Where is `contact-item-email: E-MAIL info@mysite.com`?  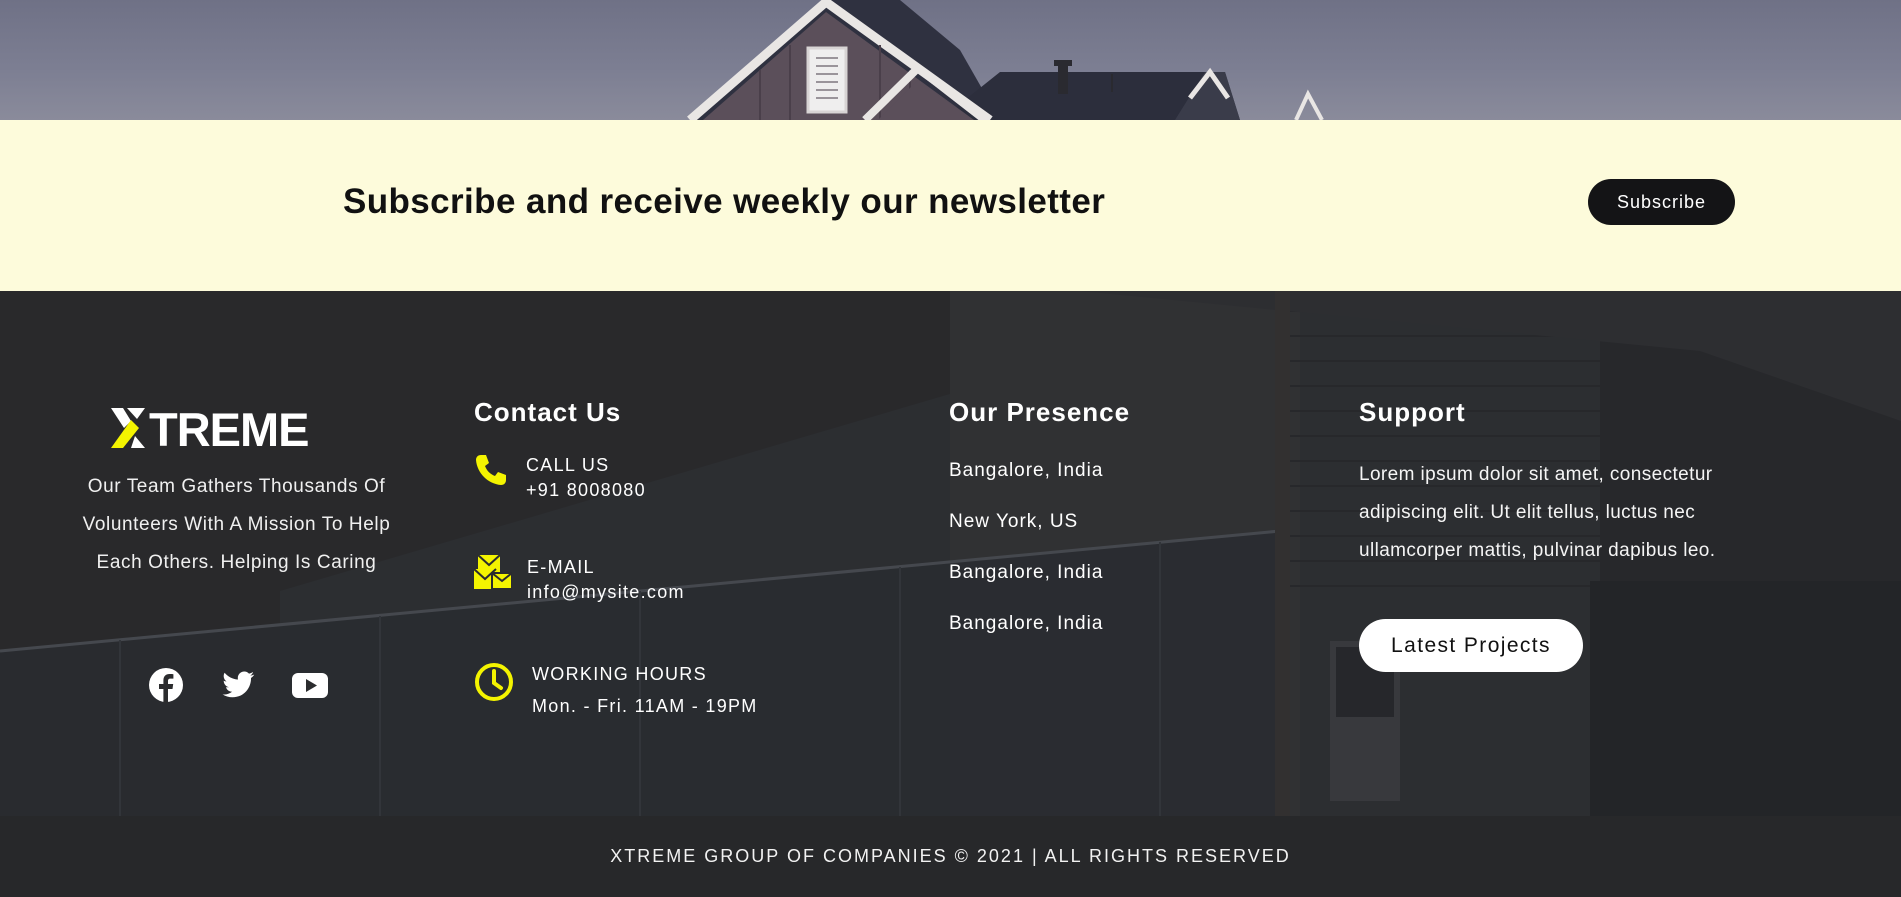 contact-item-email: E-MAIL info@mysite.com is located at coordinates (674, 583).